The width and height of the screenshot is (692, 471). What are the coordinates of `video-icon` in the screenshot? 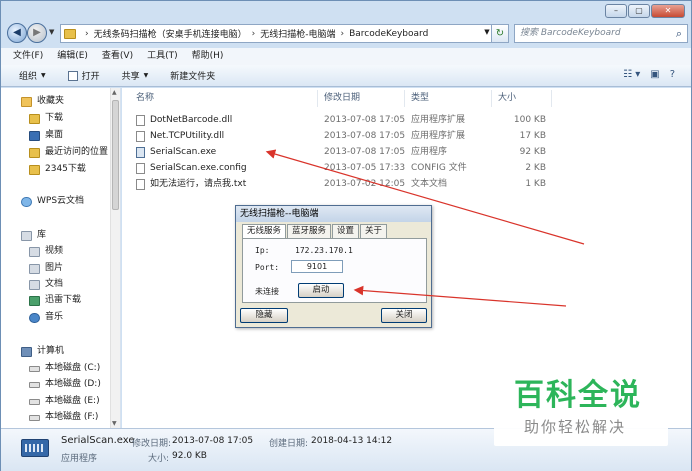 It's located at (34, 251).